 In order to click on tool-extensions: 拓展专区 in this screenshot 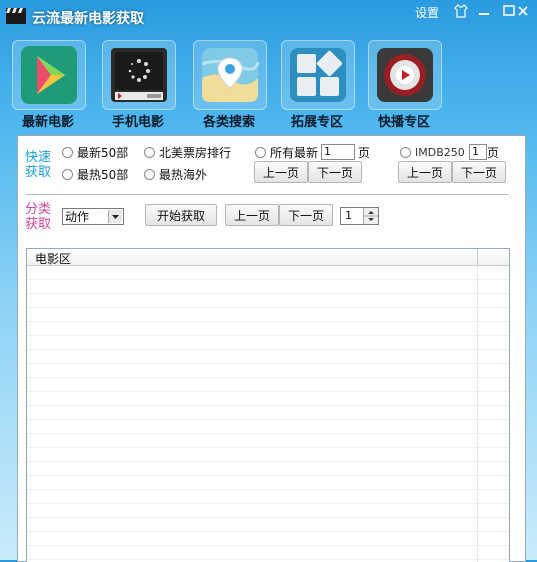, I will do `click(317, 84)`.